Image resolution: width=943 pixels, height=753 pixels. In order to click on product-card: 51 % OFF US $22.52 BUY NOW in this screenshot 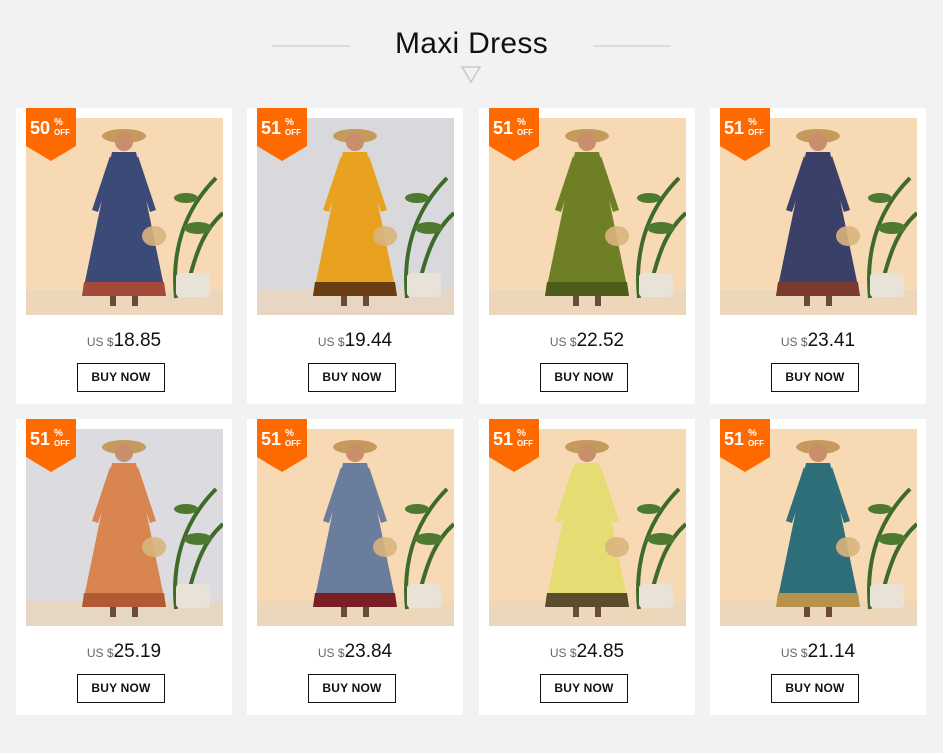, I will do `click(587, 256)`.